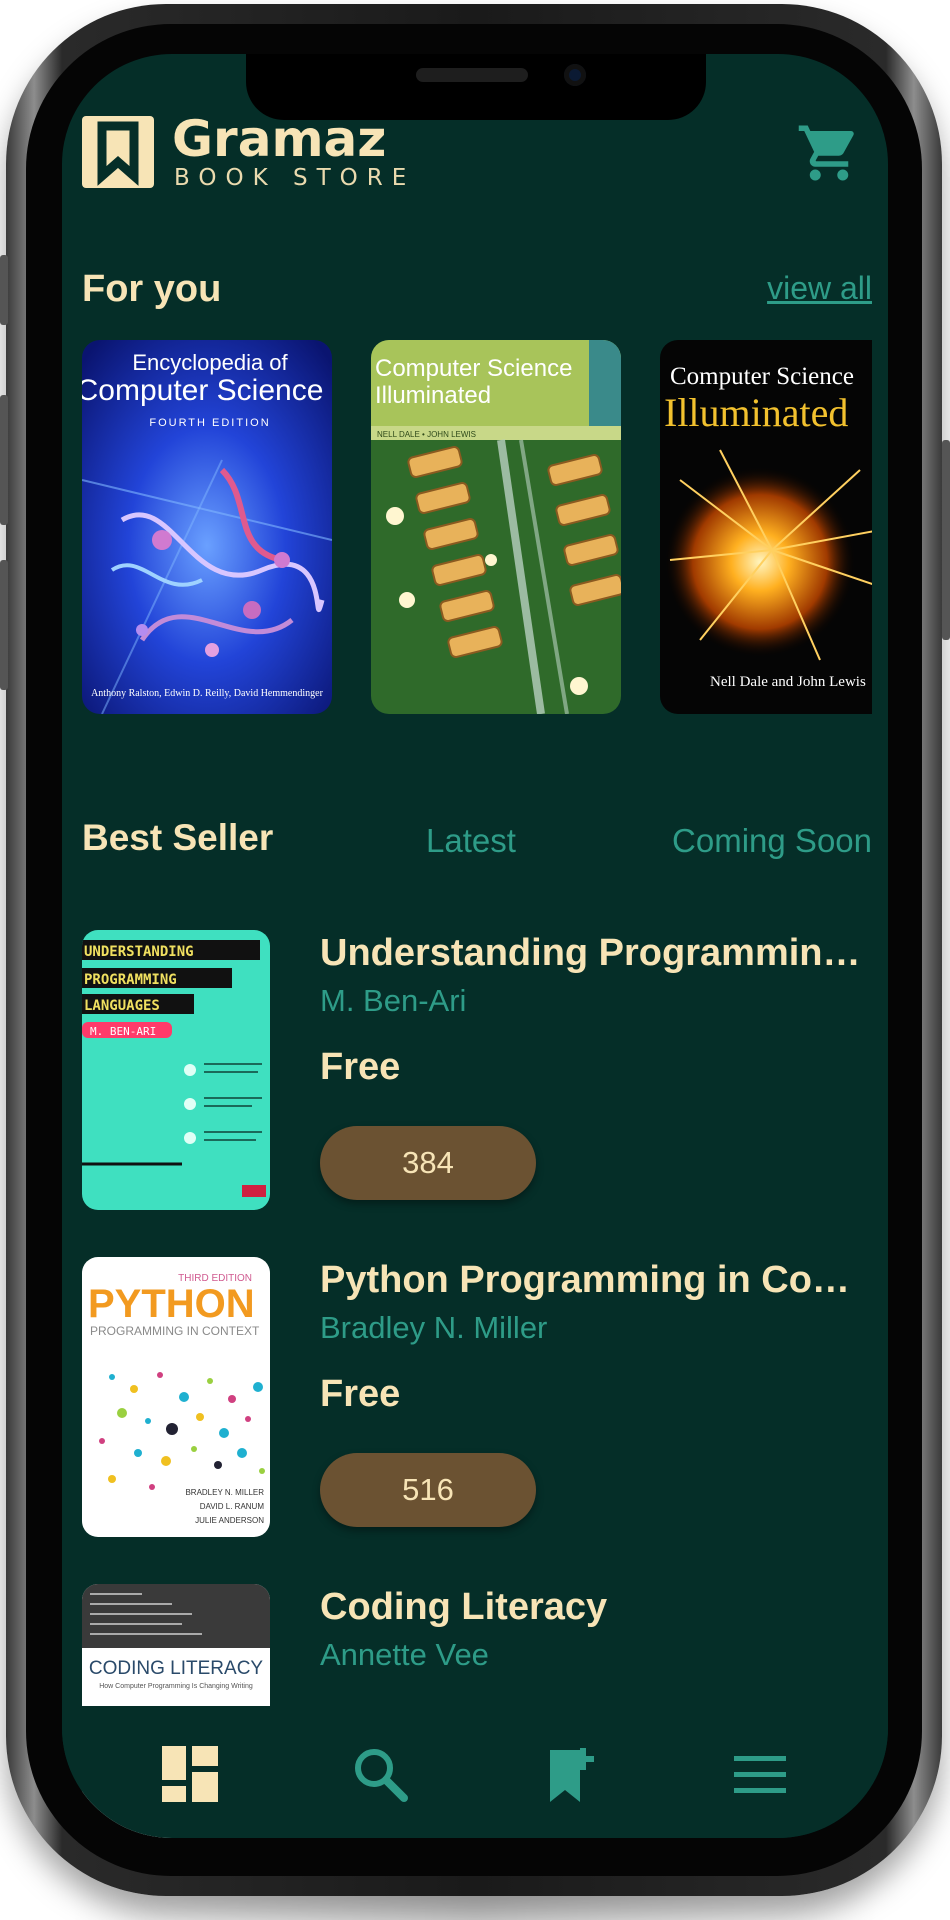 The width and height of the screenshot is (950, 1920). I want to click on view-all-link: view all, so click(819, 288).